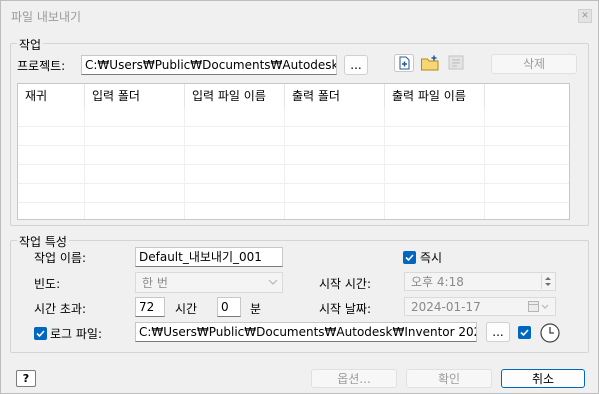 This screenshot has height=394, width=599. I want to click on close-button: ✕, so click(585, 16).